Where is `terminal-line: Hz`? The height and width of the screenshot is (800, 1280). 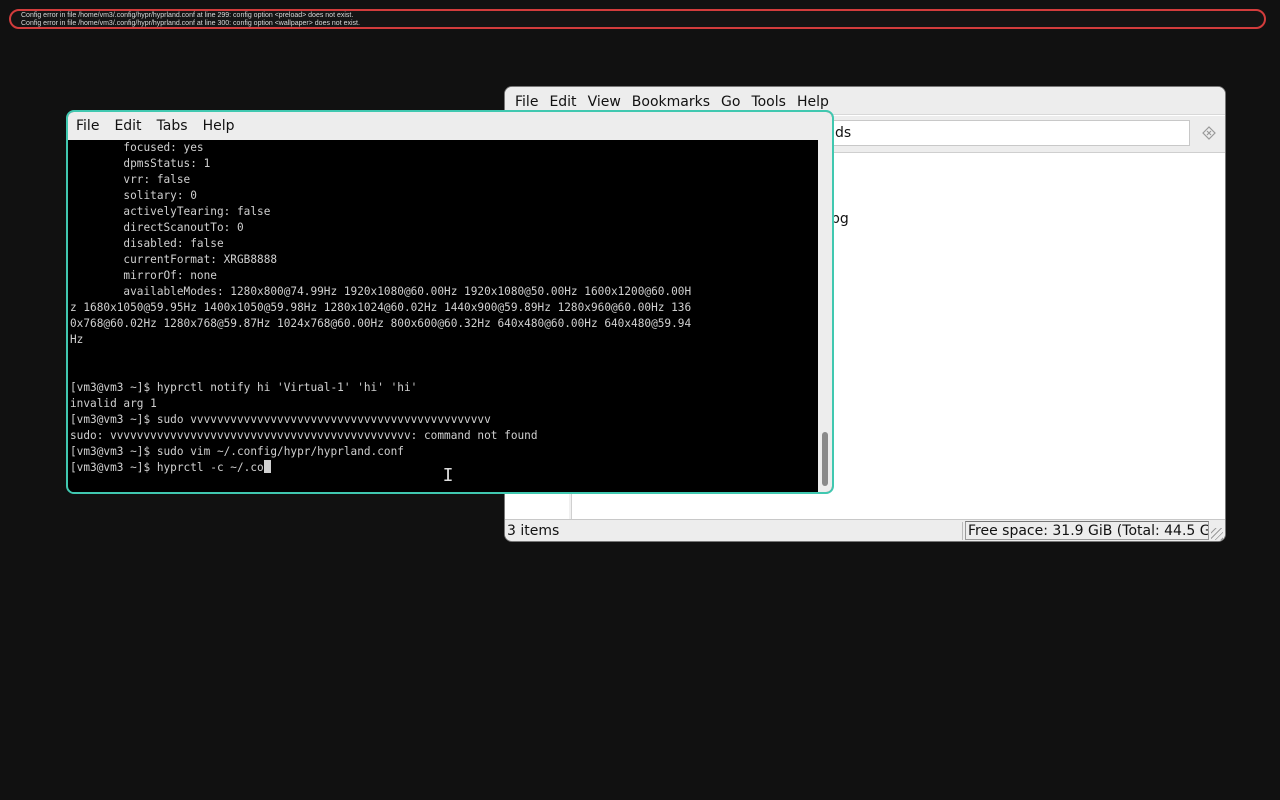 terminal-line: Hz is located at coordinates (77, 339).